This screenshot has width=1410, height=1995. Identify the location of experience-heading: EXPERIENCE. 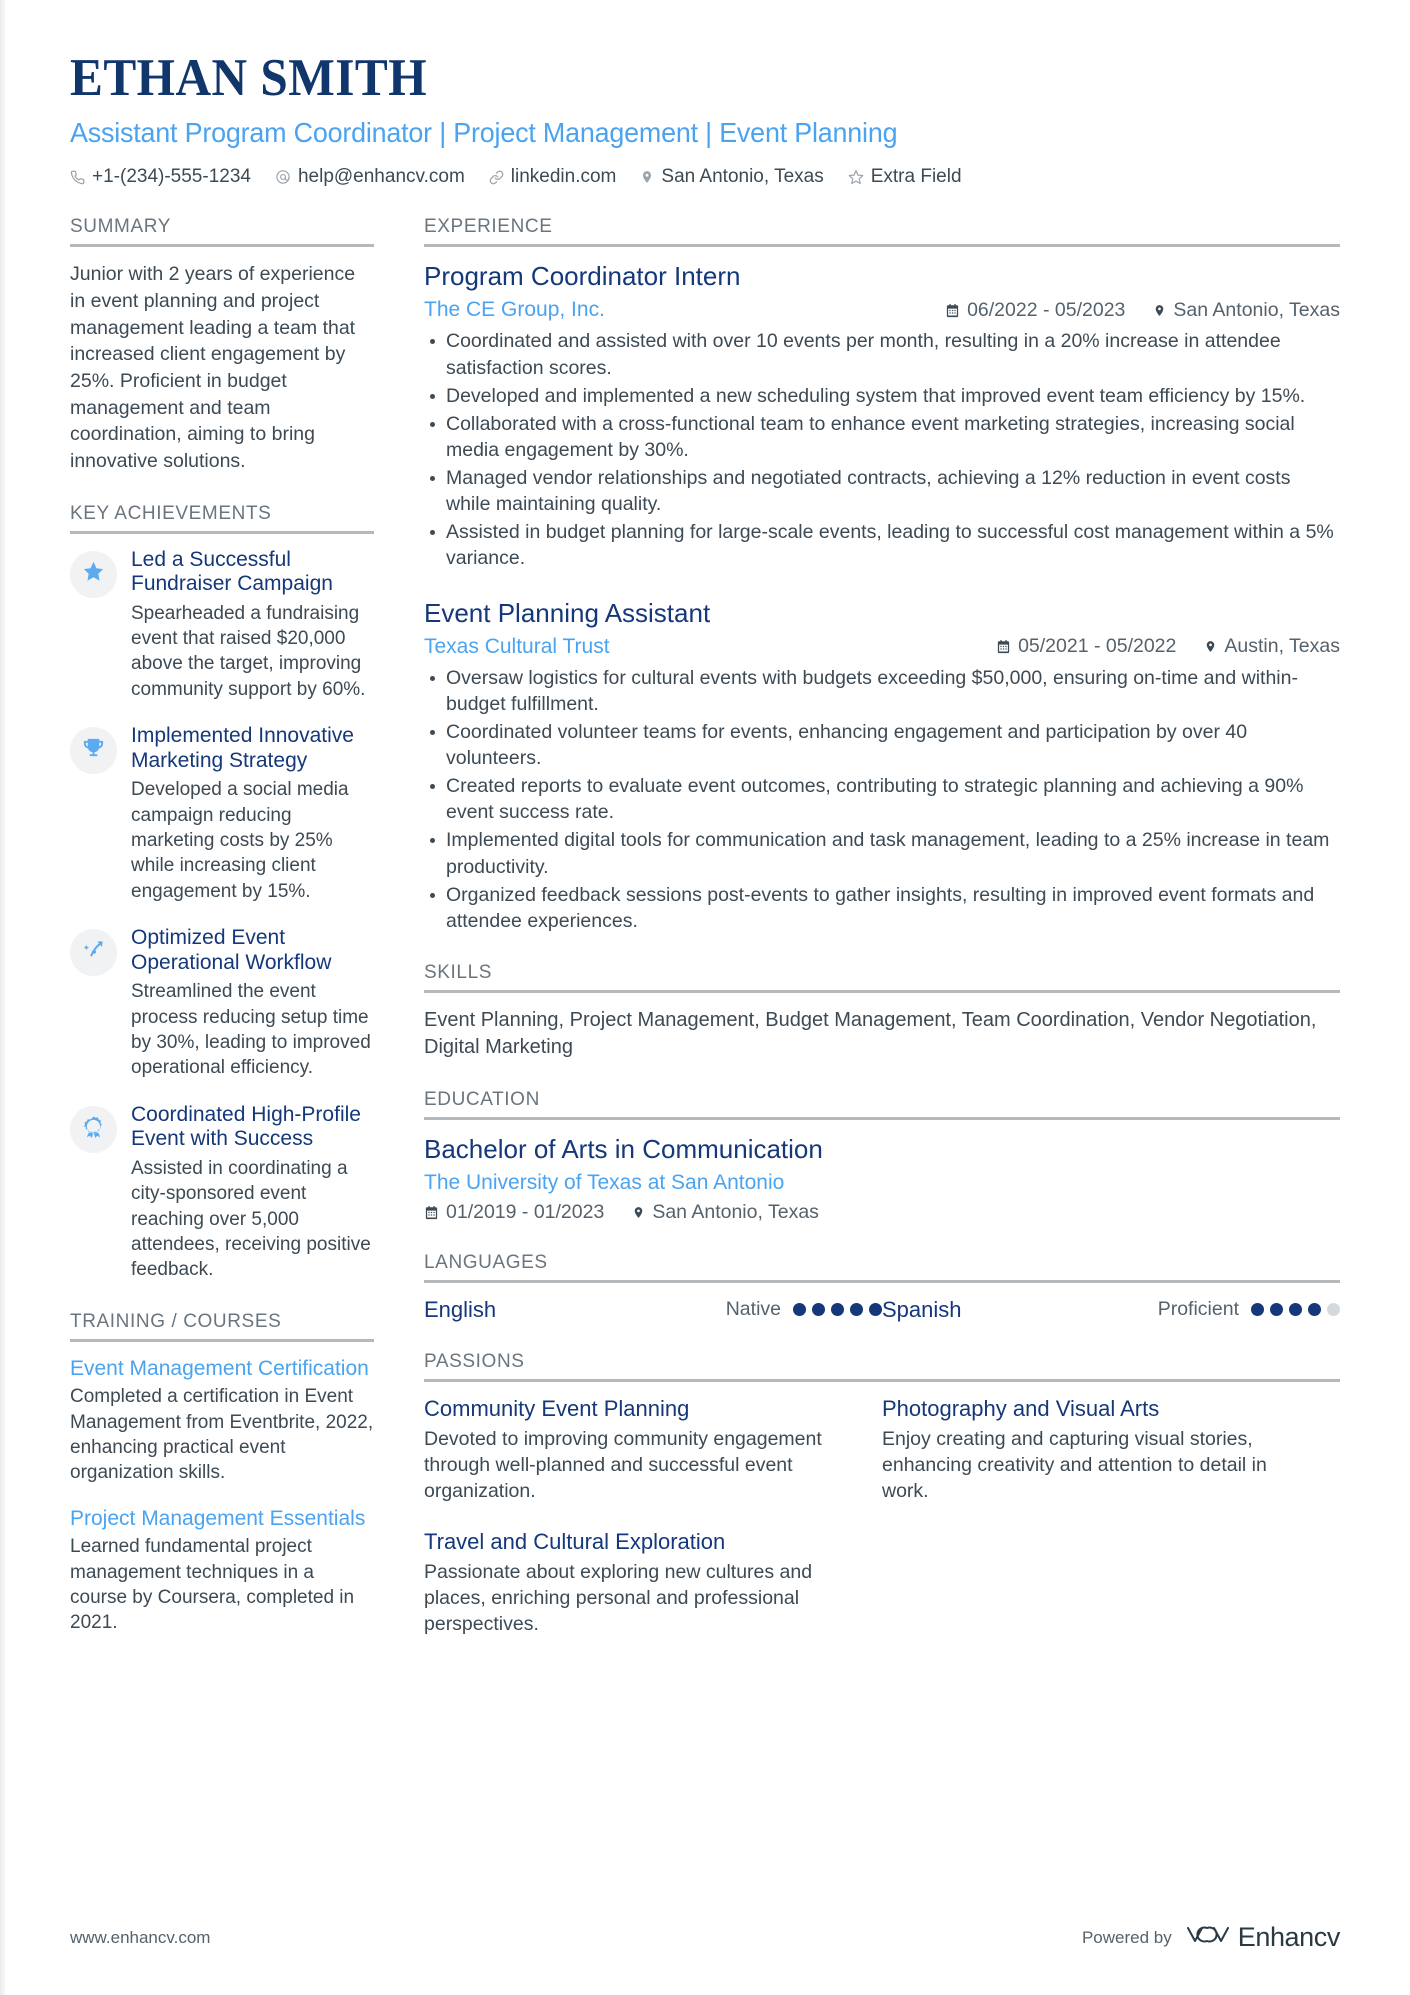
(488, 227).